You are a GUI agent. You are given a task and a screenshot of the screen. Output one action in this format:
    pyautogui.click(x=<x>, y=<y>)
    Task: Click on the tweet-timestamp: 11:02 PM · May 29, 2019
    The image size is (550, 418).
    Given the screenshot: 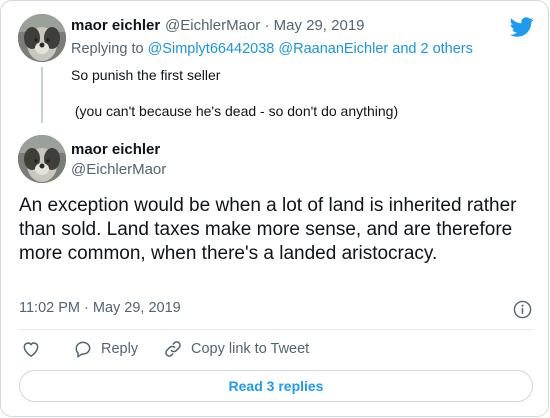 What is the action you would take?
    pyautogui.click(x=100, y=308)
    